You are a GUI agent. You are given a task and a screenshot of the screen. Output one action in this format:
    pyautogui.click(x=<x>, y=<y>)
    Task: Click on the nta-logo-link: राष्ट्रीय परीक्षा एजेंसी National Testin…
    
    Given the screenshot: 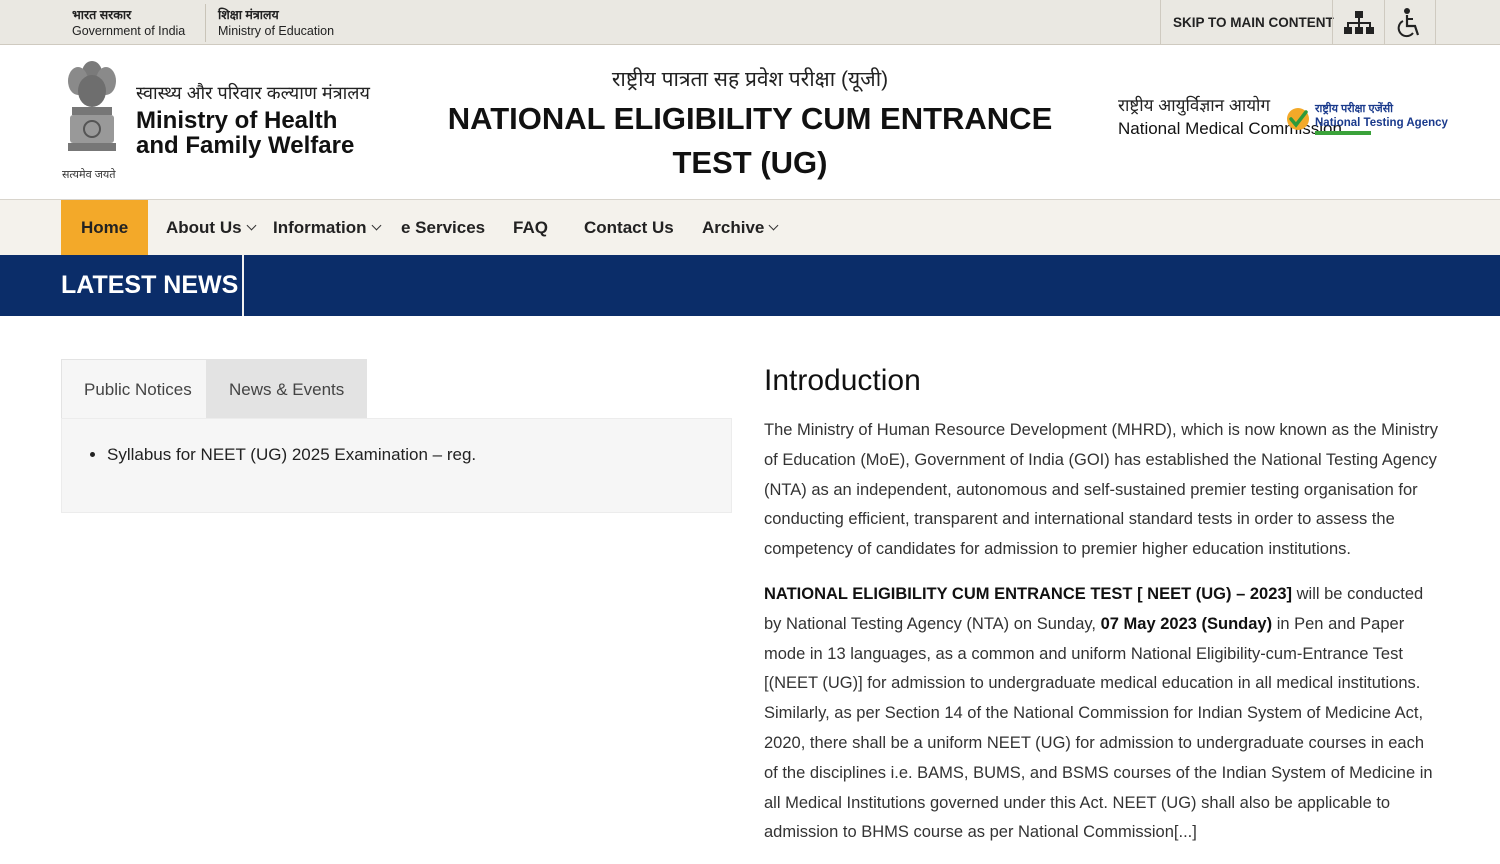 What is the action you would take?
    pyautogui.click(x=1367, y=118)
    